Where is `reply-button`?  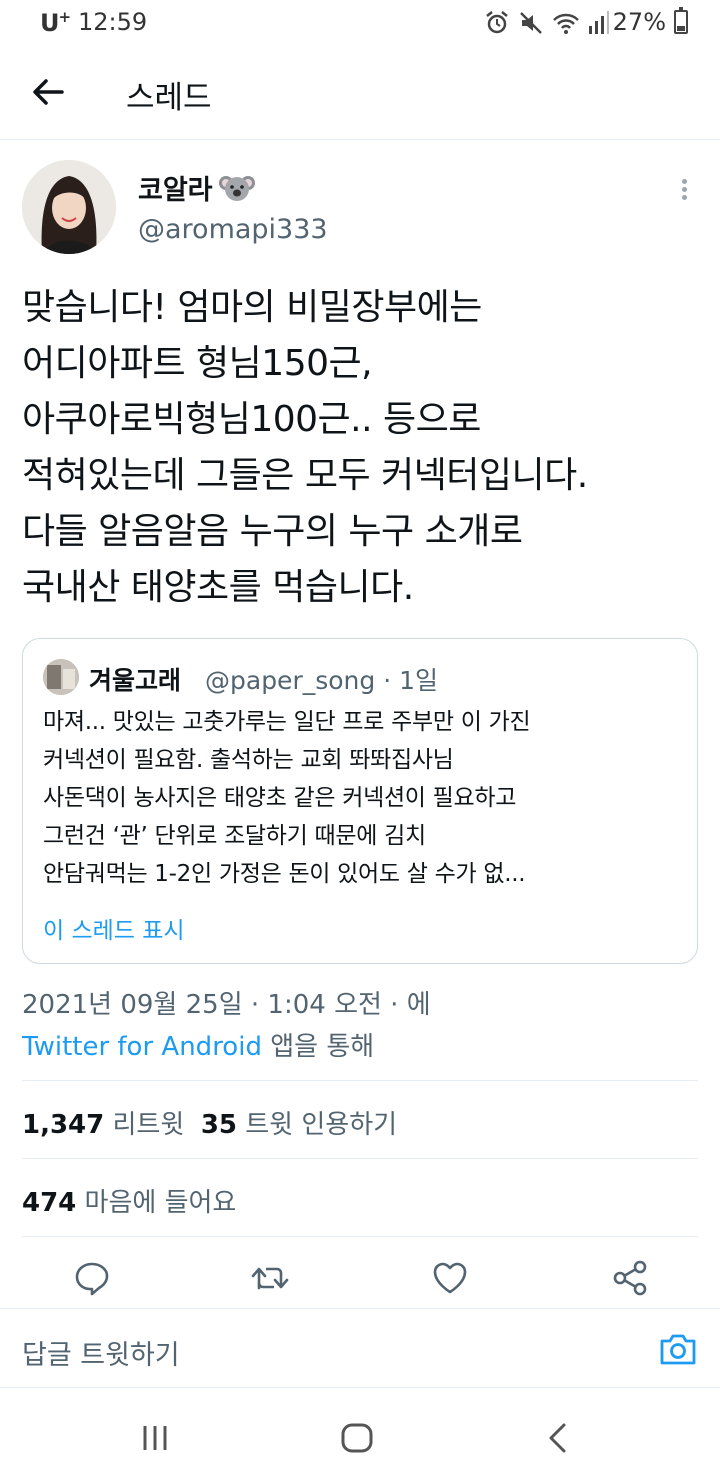 reply-button is located at coordinates (92, 1278).